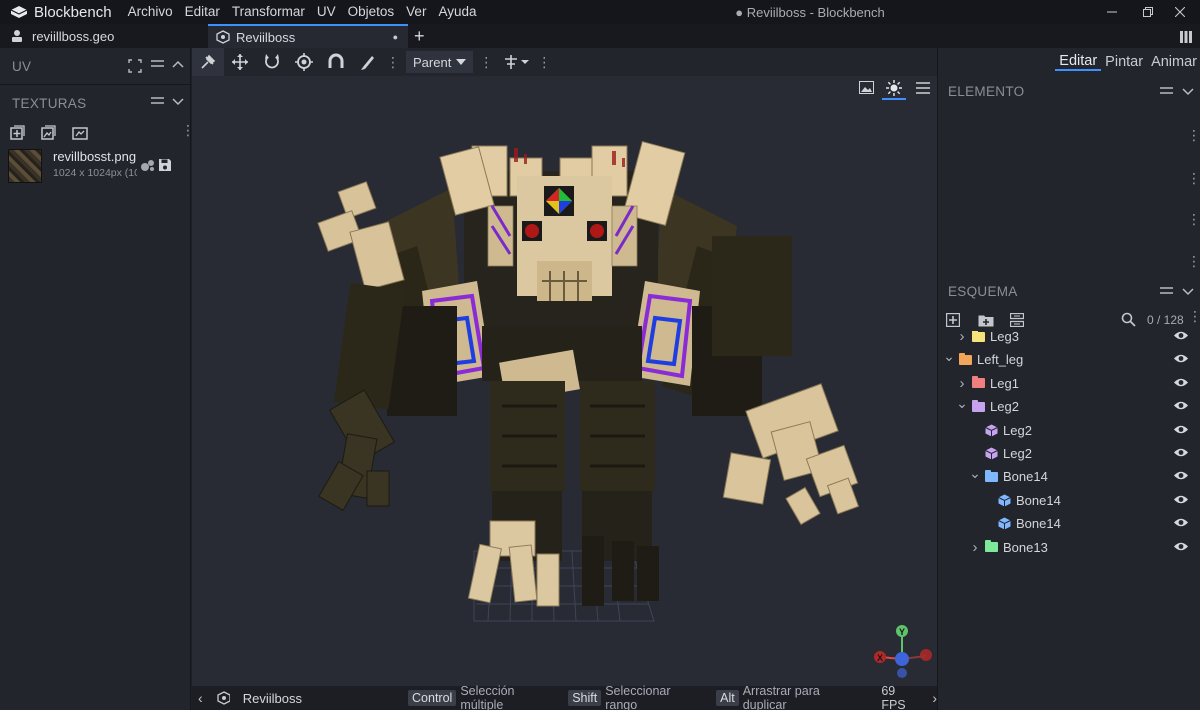 Image resolution: width=1200 pixels, height=710 pixels. I want to click on menu-uv: UV, so click(326, 12).